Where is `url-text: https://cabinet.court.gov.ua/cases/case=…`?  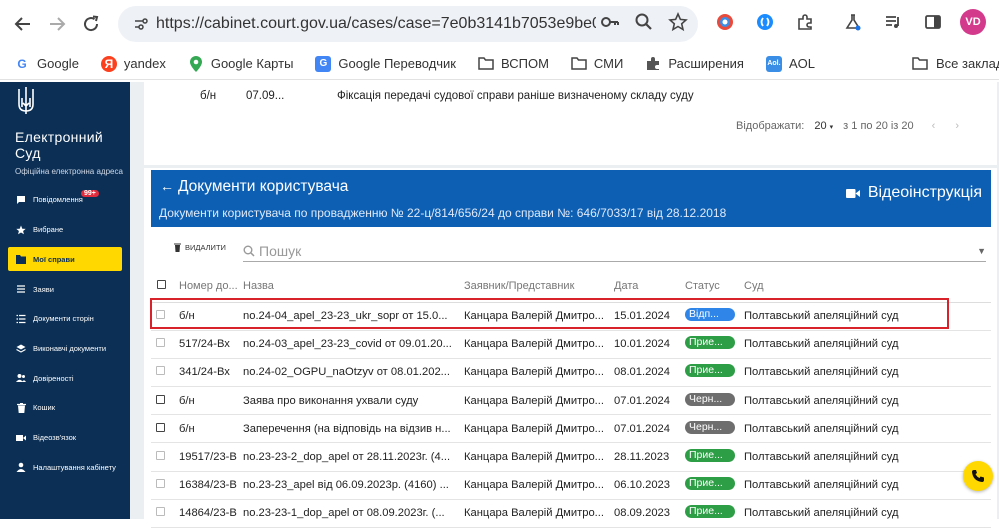 url-text: https://cabinet.court.gov.ua/cases/case=… is located at coordinates (376, 24).